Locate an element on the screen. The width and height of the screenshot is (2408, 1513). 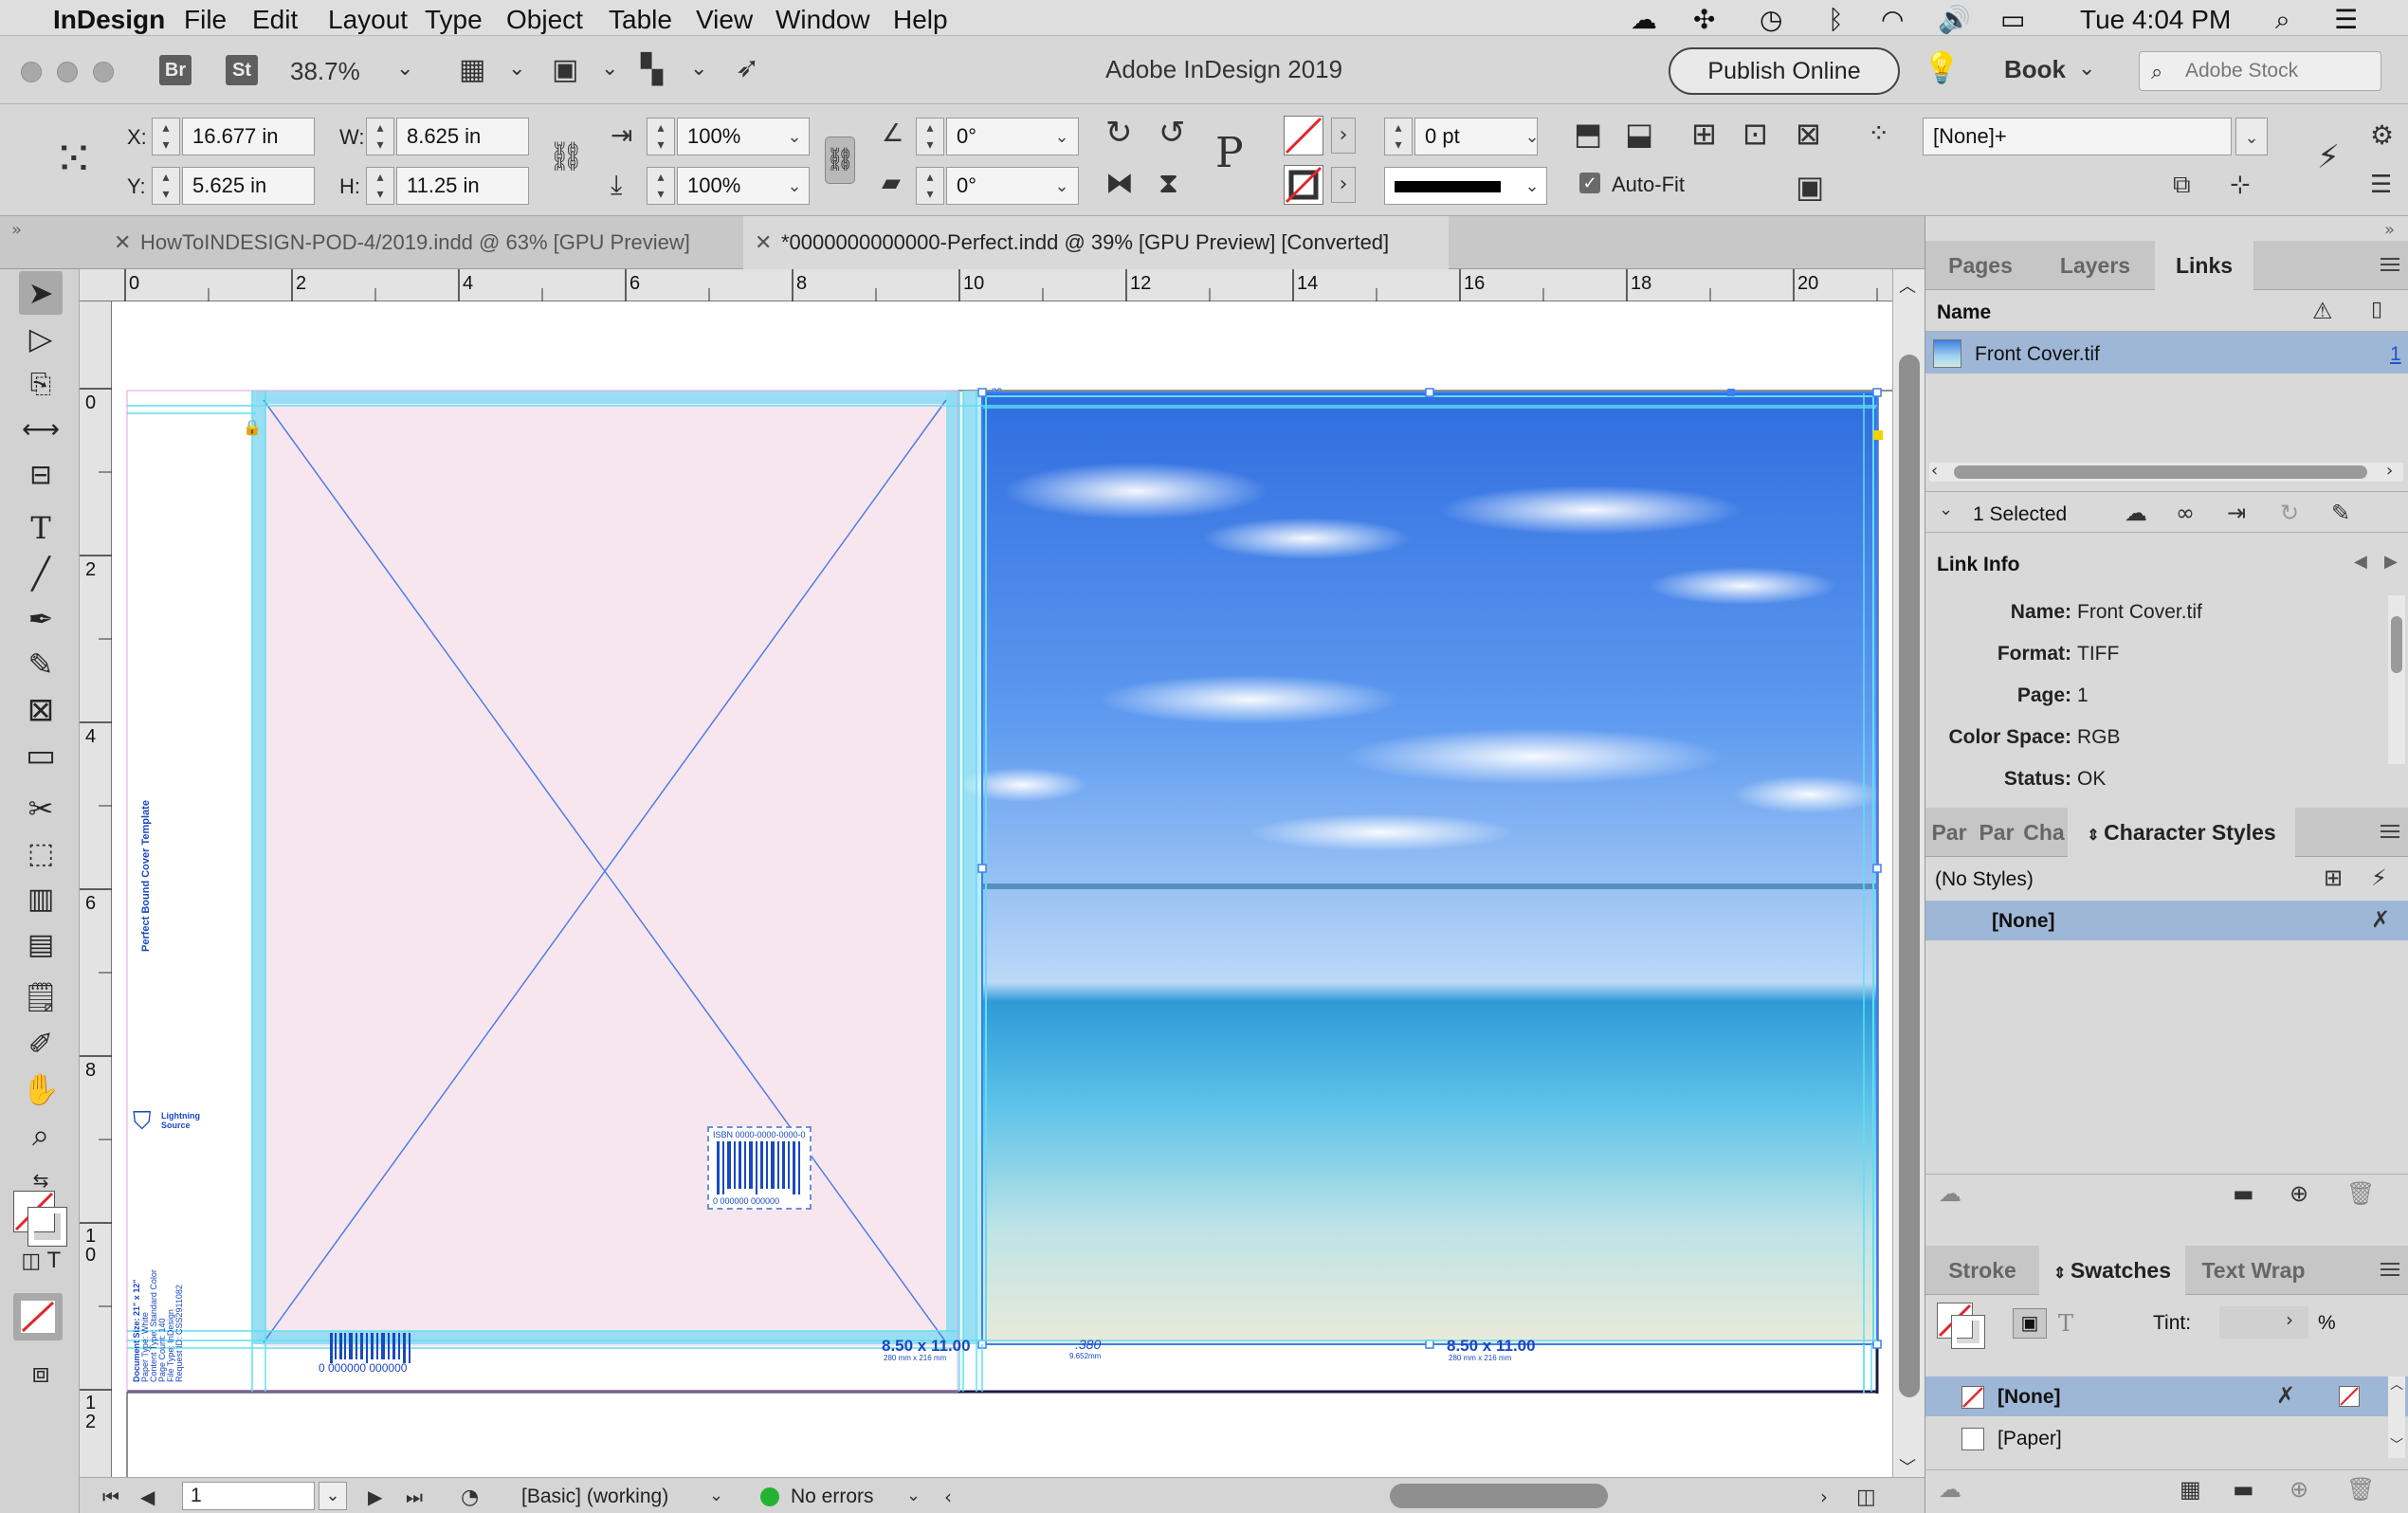
create-style-group-icon: ⊞ is located at coordinates (2333, 878).